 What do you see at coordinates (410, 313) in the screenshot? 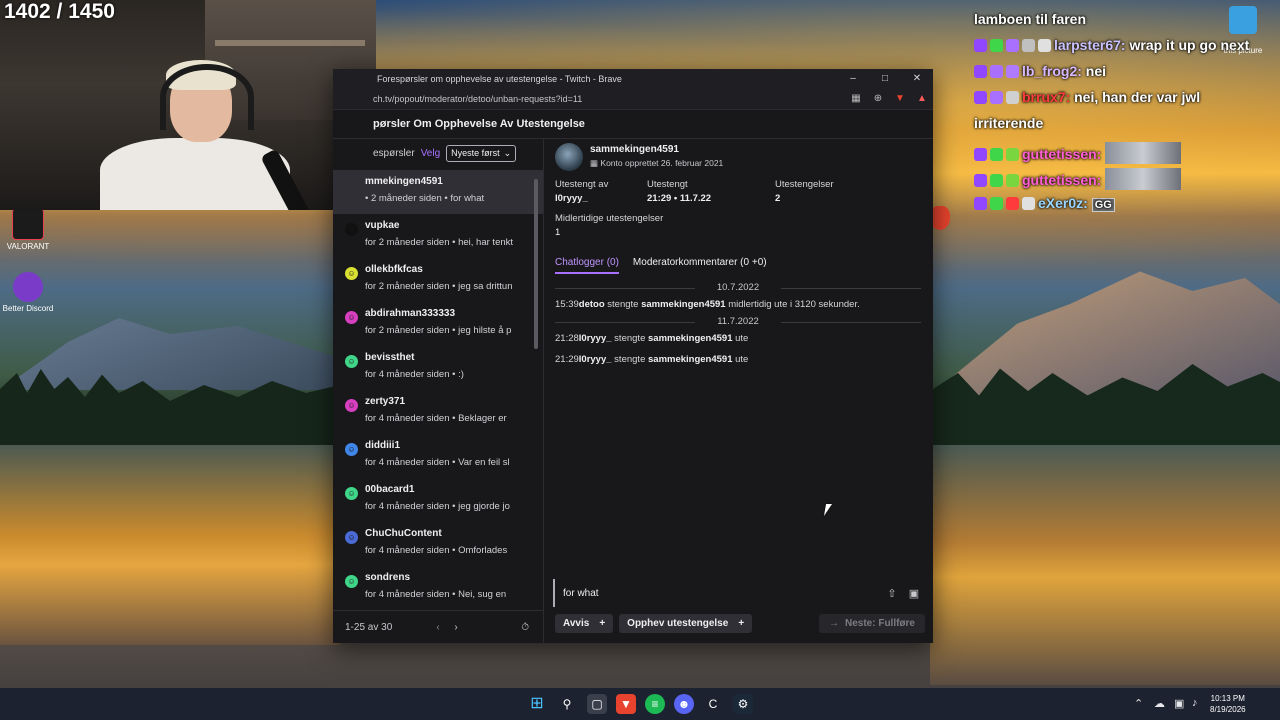
I see `list-item-username: abdirahman333333` at bounding box center [410, 313].